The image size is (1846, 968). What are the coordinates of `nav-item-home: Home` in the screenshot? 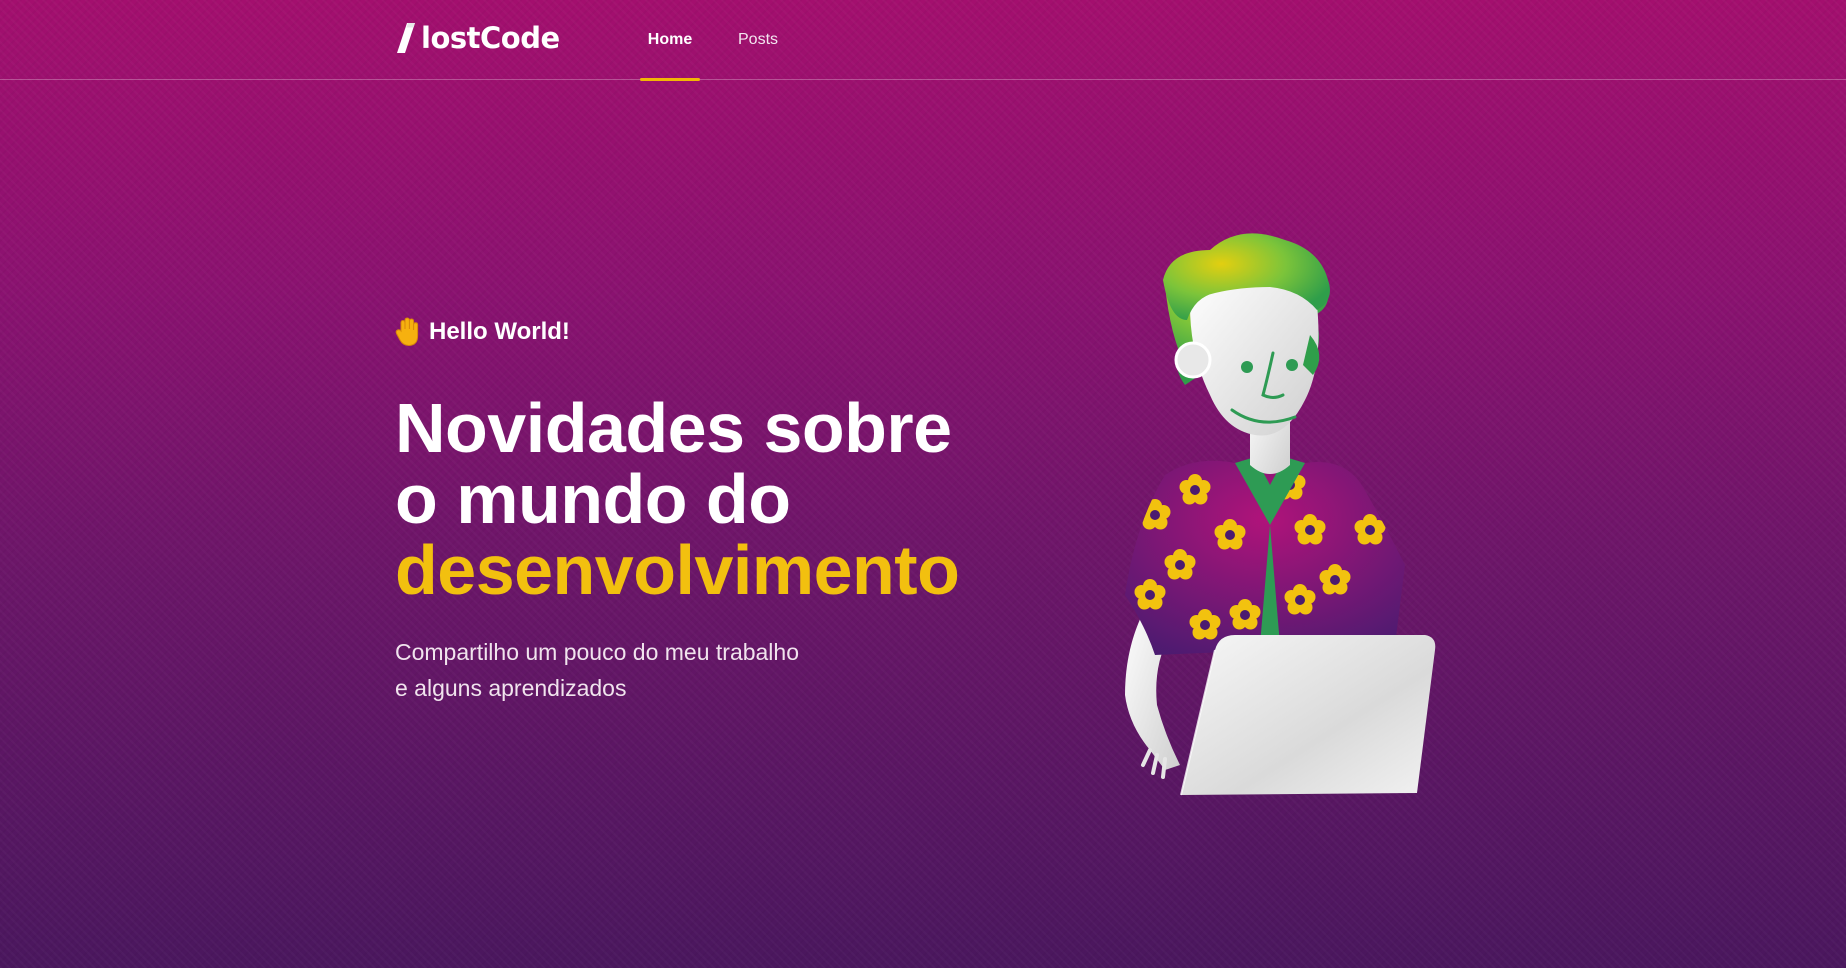 It's located at (670, 40).